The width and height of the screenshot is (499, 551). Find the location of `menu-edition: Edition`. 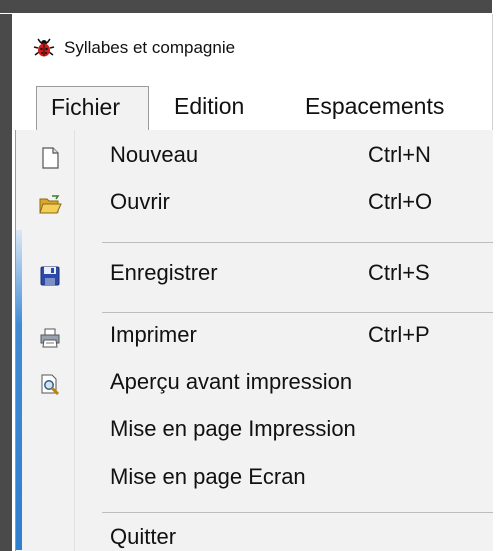

menu-edition: Edition is located at coordinates (209, 108).